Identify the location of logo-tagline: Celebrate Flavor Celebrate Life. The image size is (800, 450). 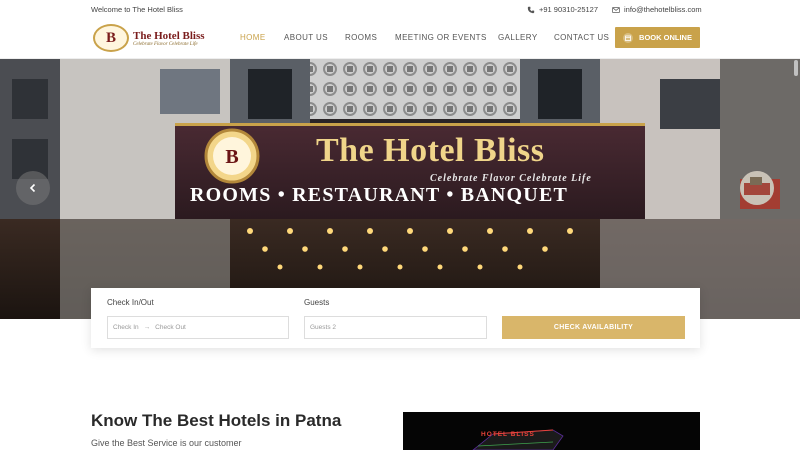
(165, 44).